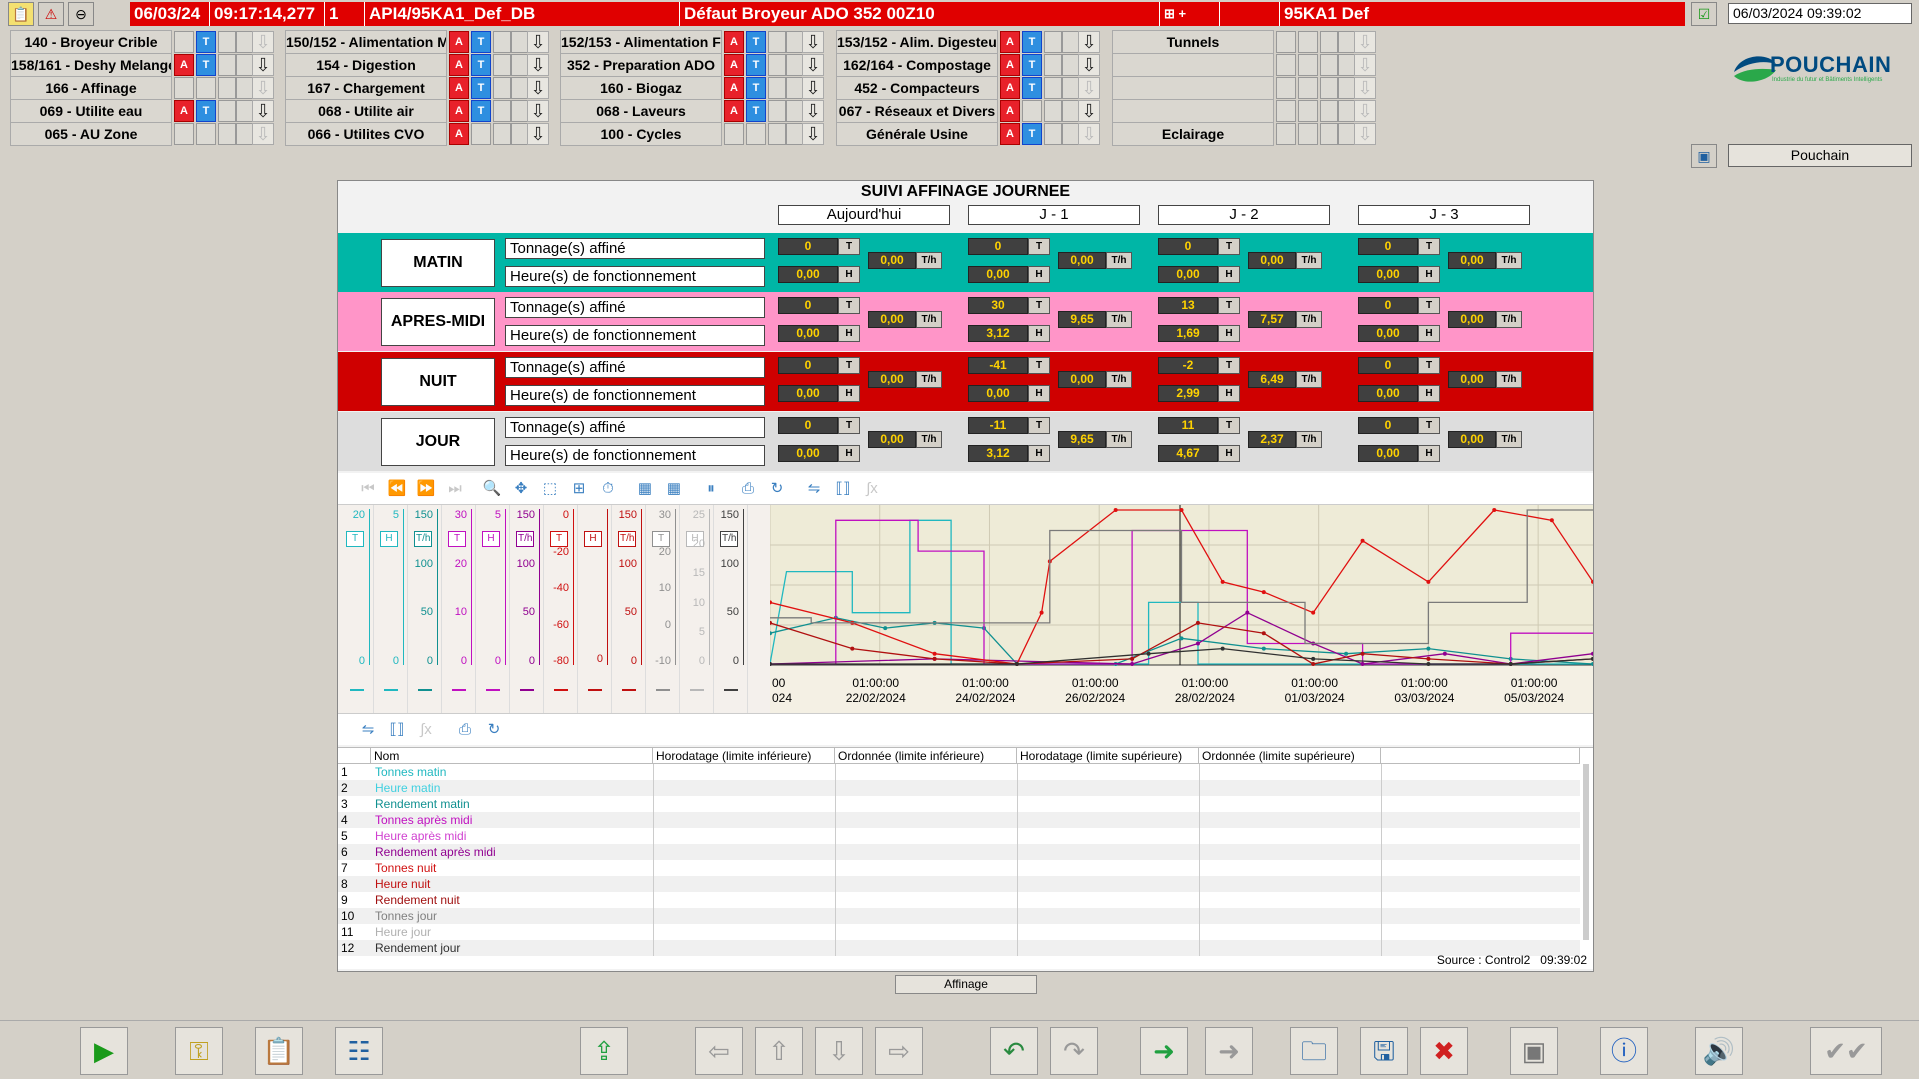  Describe the element at coordinates (959, 932) in the screenshot. I see `table-row: 11 Heure jour` at that location.